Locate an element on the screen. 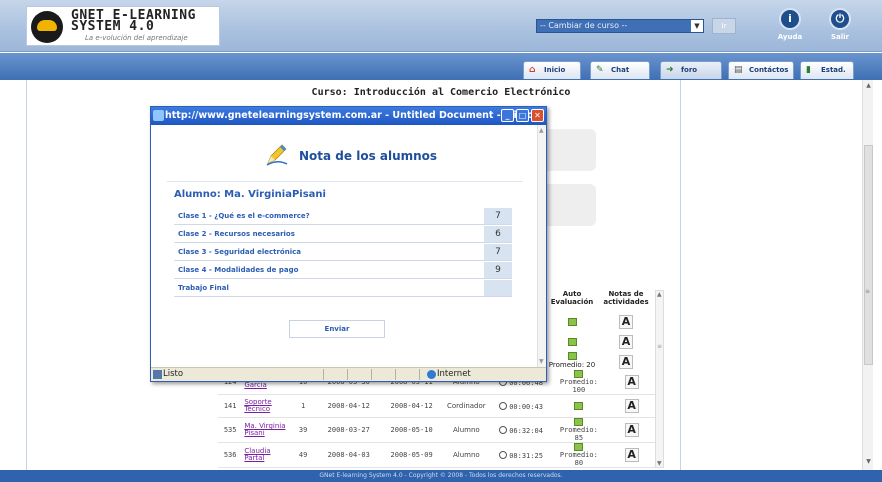 Image resolution: width=882 pixels, height=482 pixels. row-count: 39 is located at coordinates (303, 430).